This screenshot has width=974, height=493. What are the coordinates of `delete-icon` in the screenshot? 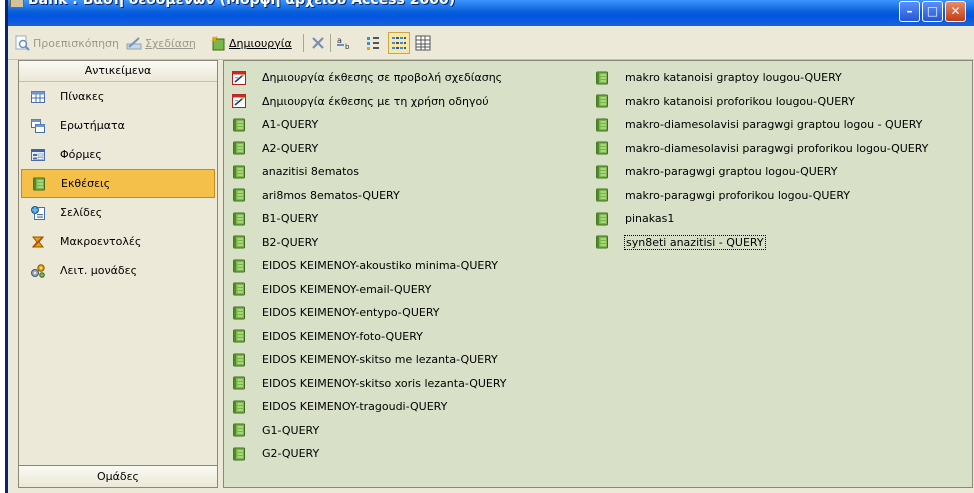 It's located at (318, 43).